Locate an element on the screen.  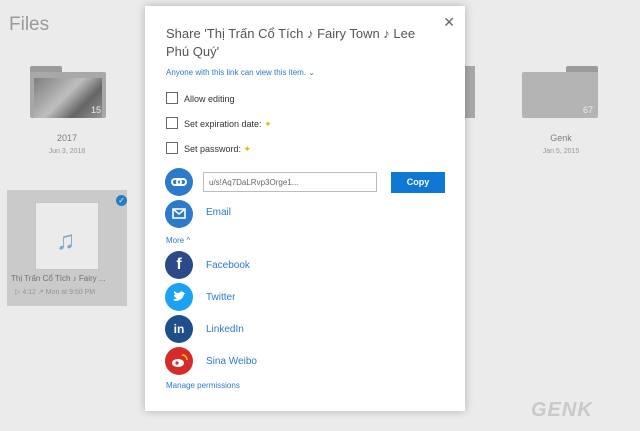
expiration-label: Set expiration date: is located at coordinates (223, 124).